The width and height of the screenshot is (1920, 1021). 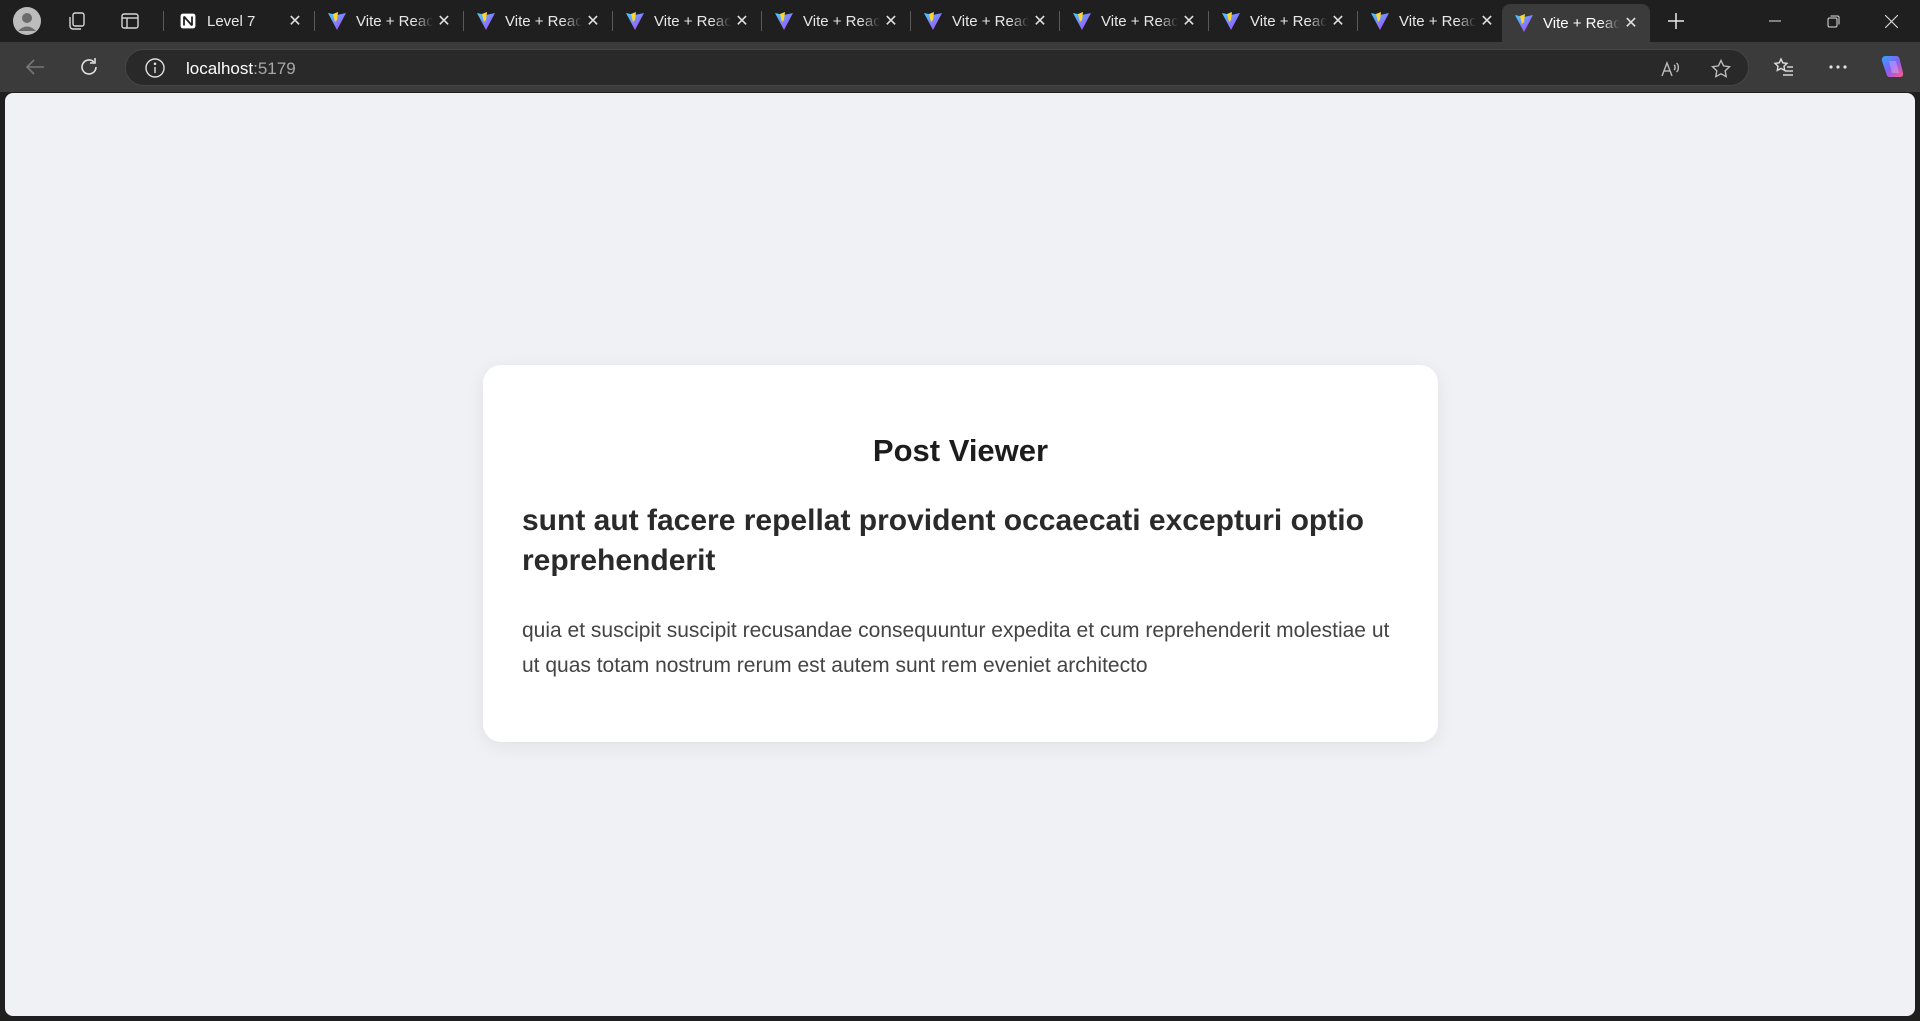 I want to click on restore-icon, so click(x=1833, y=21).